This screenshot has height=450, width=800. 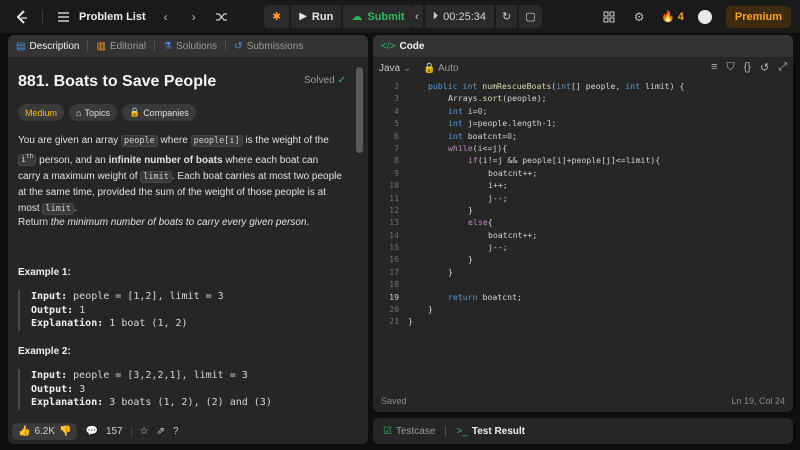 What do you see at coordinates (459, 16) in the screenshot?
I see `timer-control: ⏵ 00:25:34` at bounding box center [459, 16].